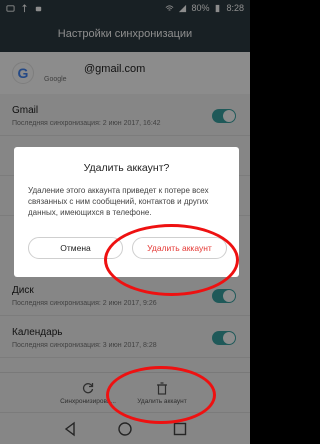 The width and height of the screenshot is (320, 444). What do you see at coordinates (171, 260) in the screenshot?
I see `highlight-confirm-ellipse` at bounding box center [171, 260].